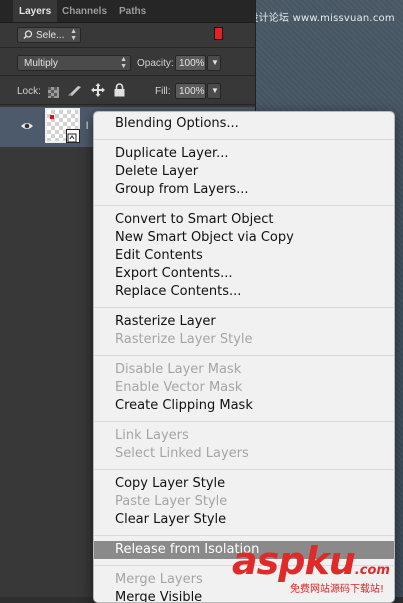 This screenshot has height=603, width=403. Describe the element at coordinates (73, 136) in the screenshot. I see `smart-object-icon` at that location.